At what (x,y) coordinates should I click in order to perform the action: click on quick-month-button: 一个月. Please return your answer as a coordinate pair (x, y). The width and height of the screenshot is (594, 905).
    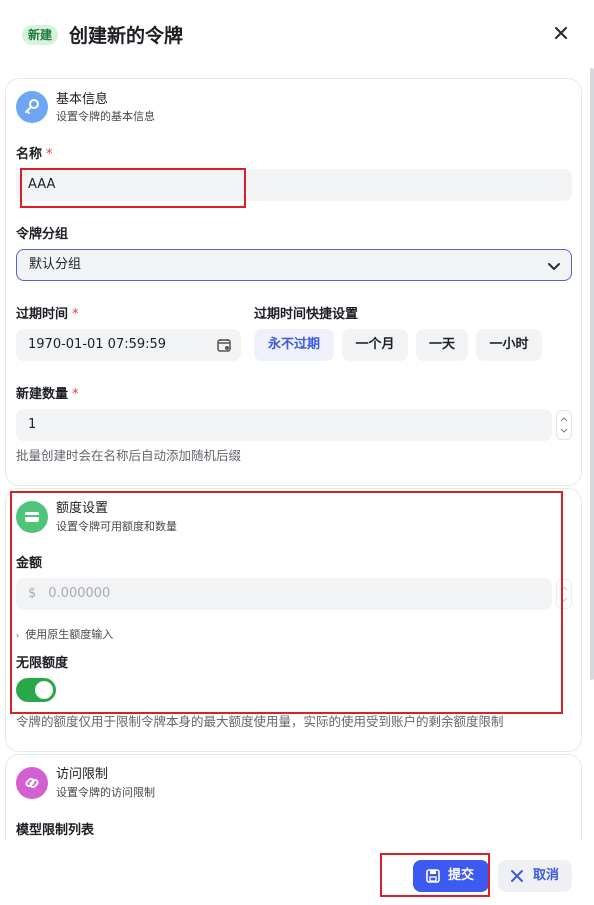
    Looking at the image, I should click on (375, 345).